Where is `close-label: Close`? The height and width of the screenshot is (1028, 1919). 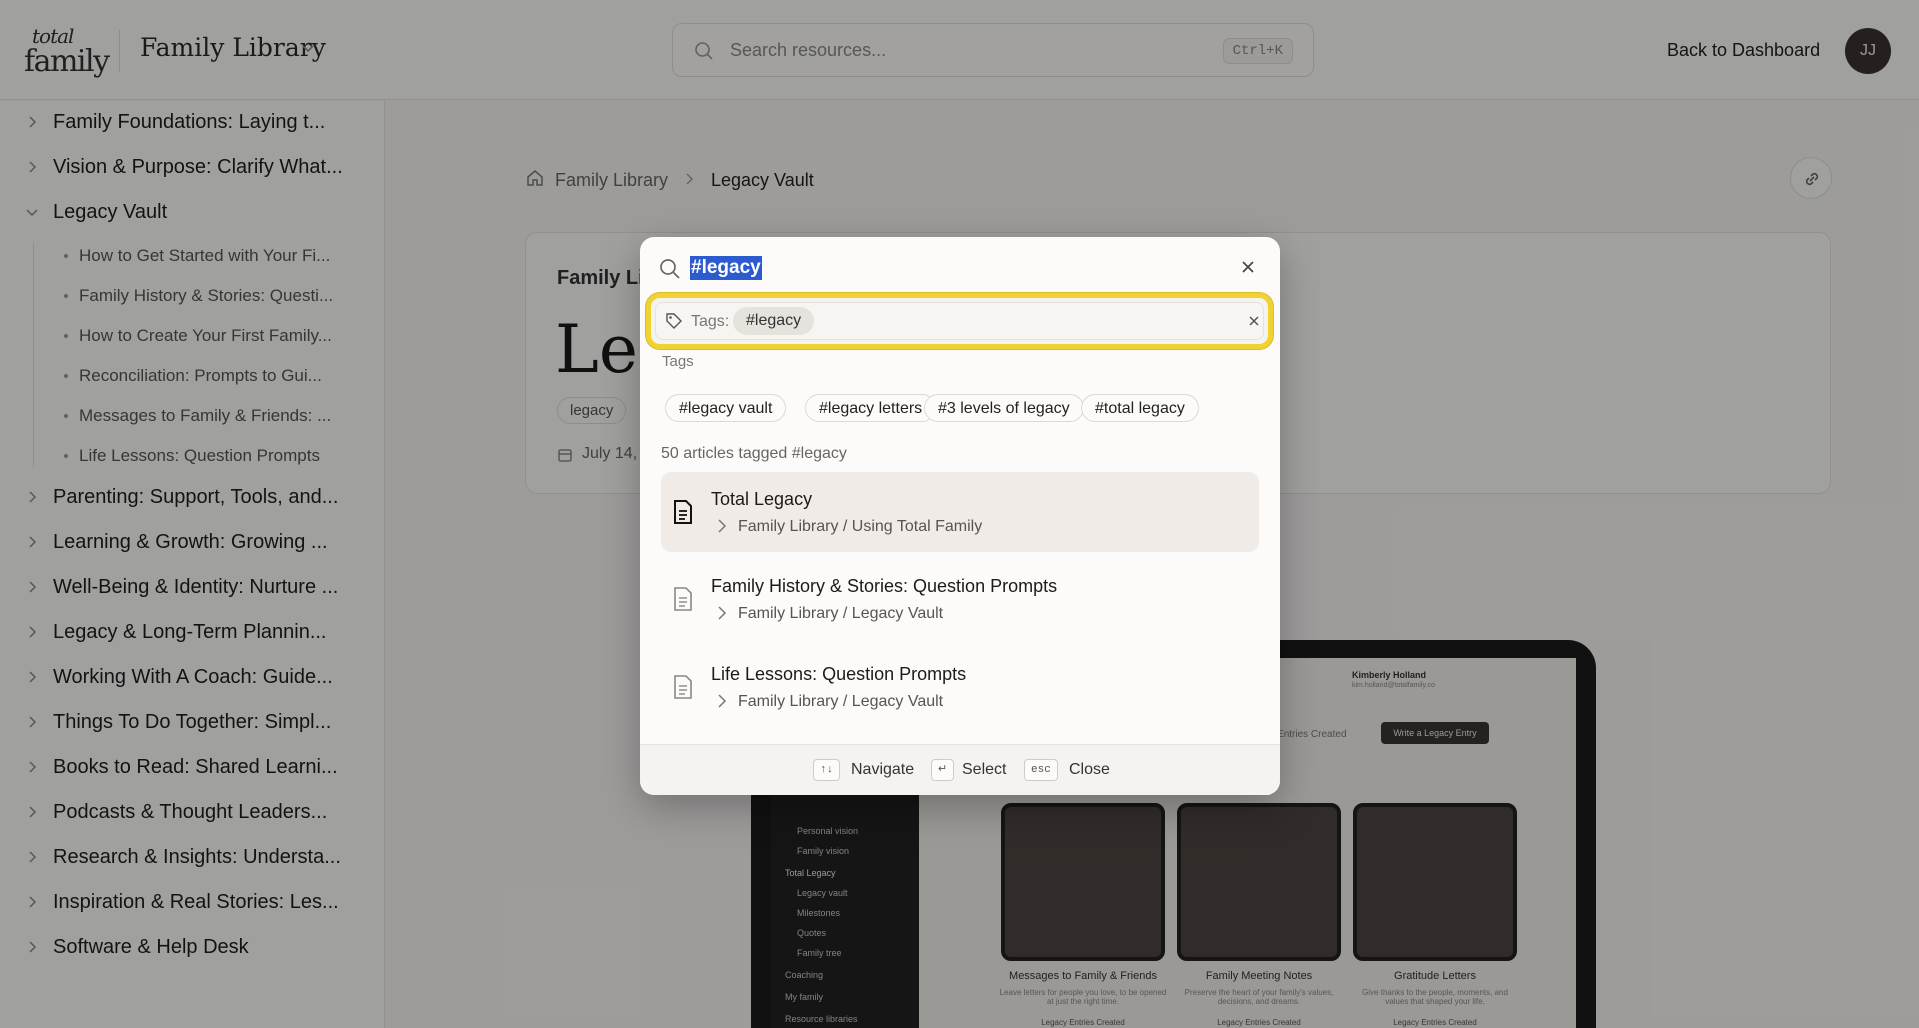
close-label: Close is located at coordinates (1089, 769).